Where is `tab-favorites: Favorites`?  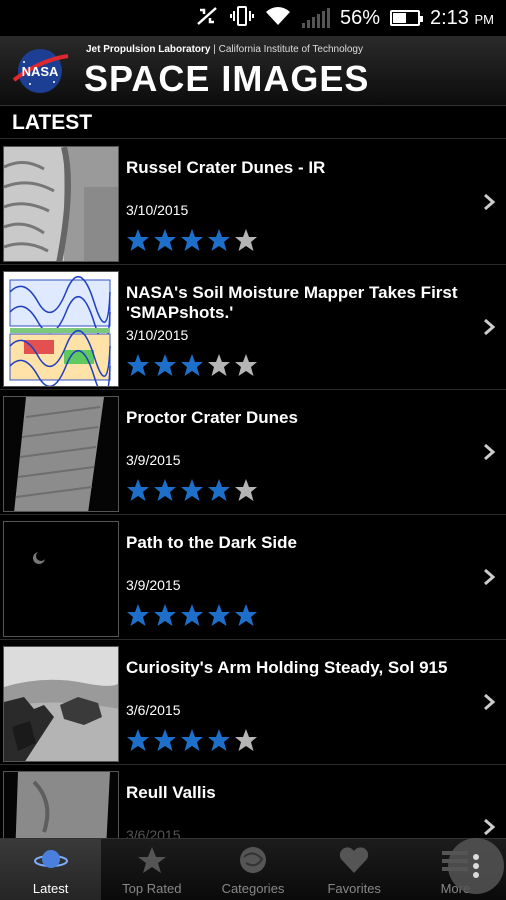
tab-favorites: Favorites is located at coordinates (354, 869).